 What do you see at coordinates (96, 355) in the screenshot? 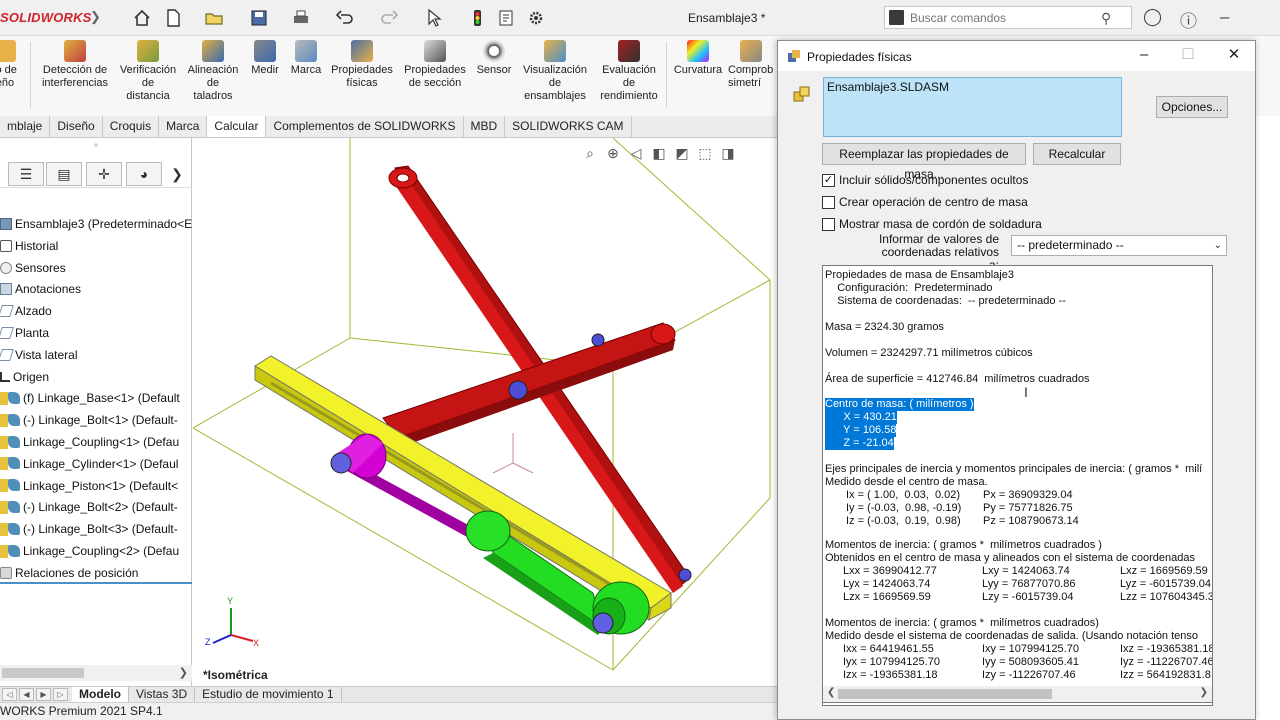
I see `tree-item: Vista lateral` at bounding box center [96, 355].